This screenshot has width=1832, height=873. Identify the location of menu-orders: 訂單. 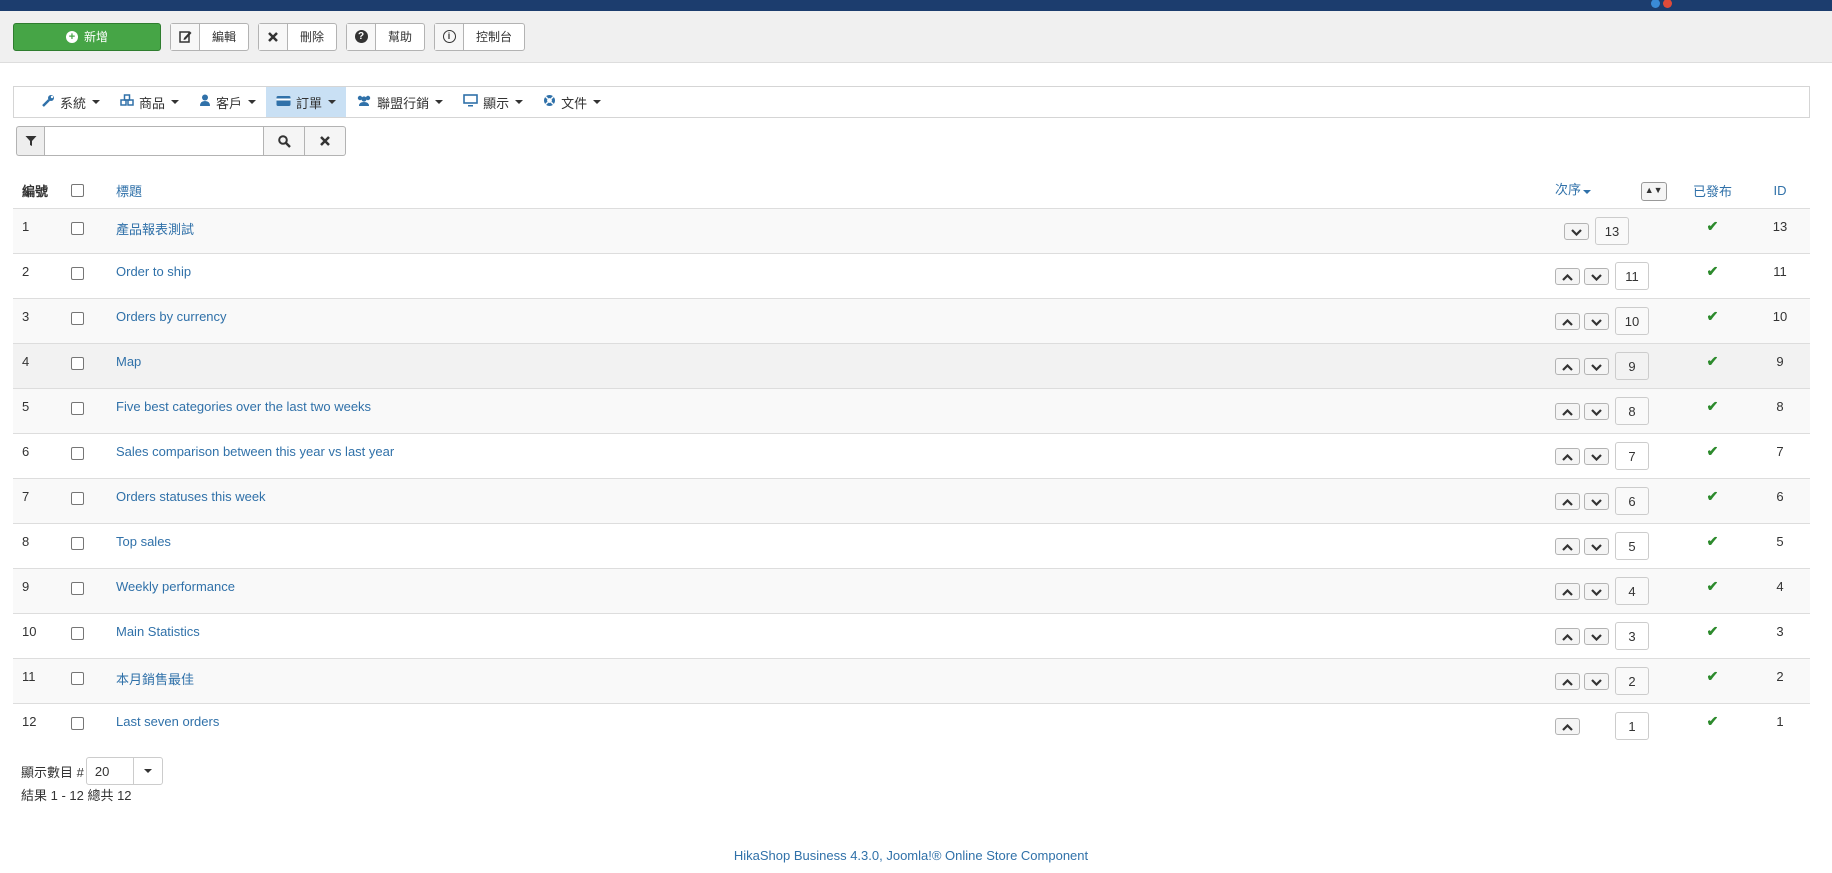
(306, 102).